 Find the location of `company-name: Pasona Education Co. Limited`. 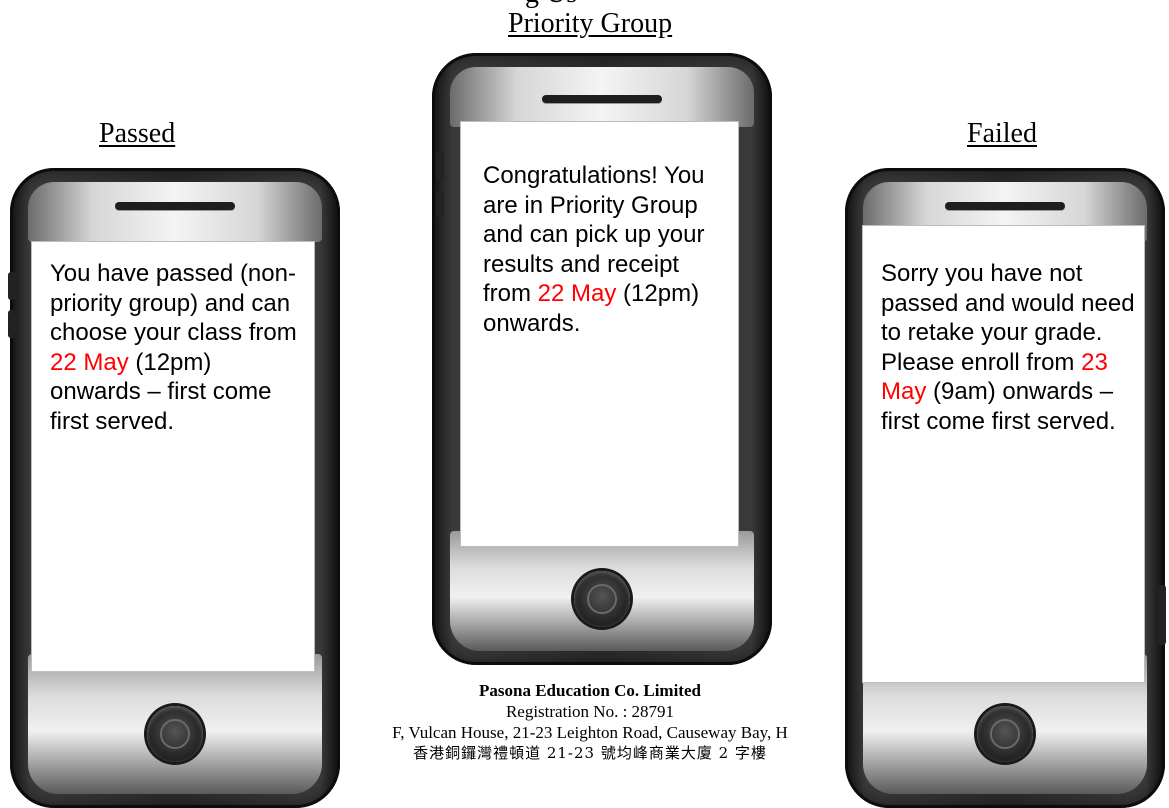

company-name: Pasona Education Co. Limited is located at coordinates (590, 690).